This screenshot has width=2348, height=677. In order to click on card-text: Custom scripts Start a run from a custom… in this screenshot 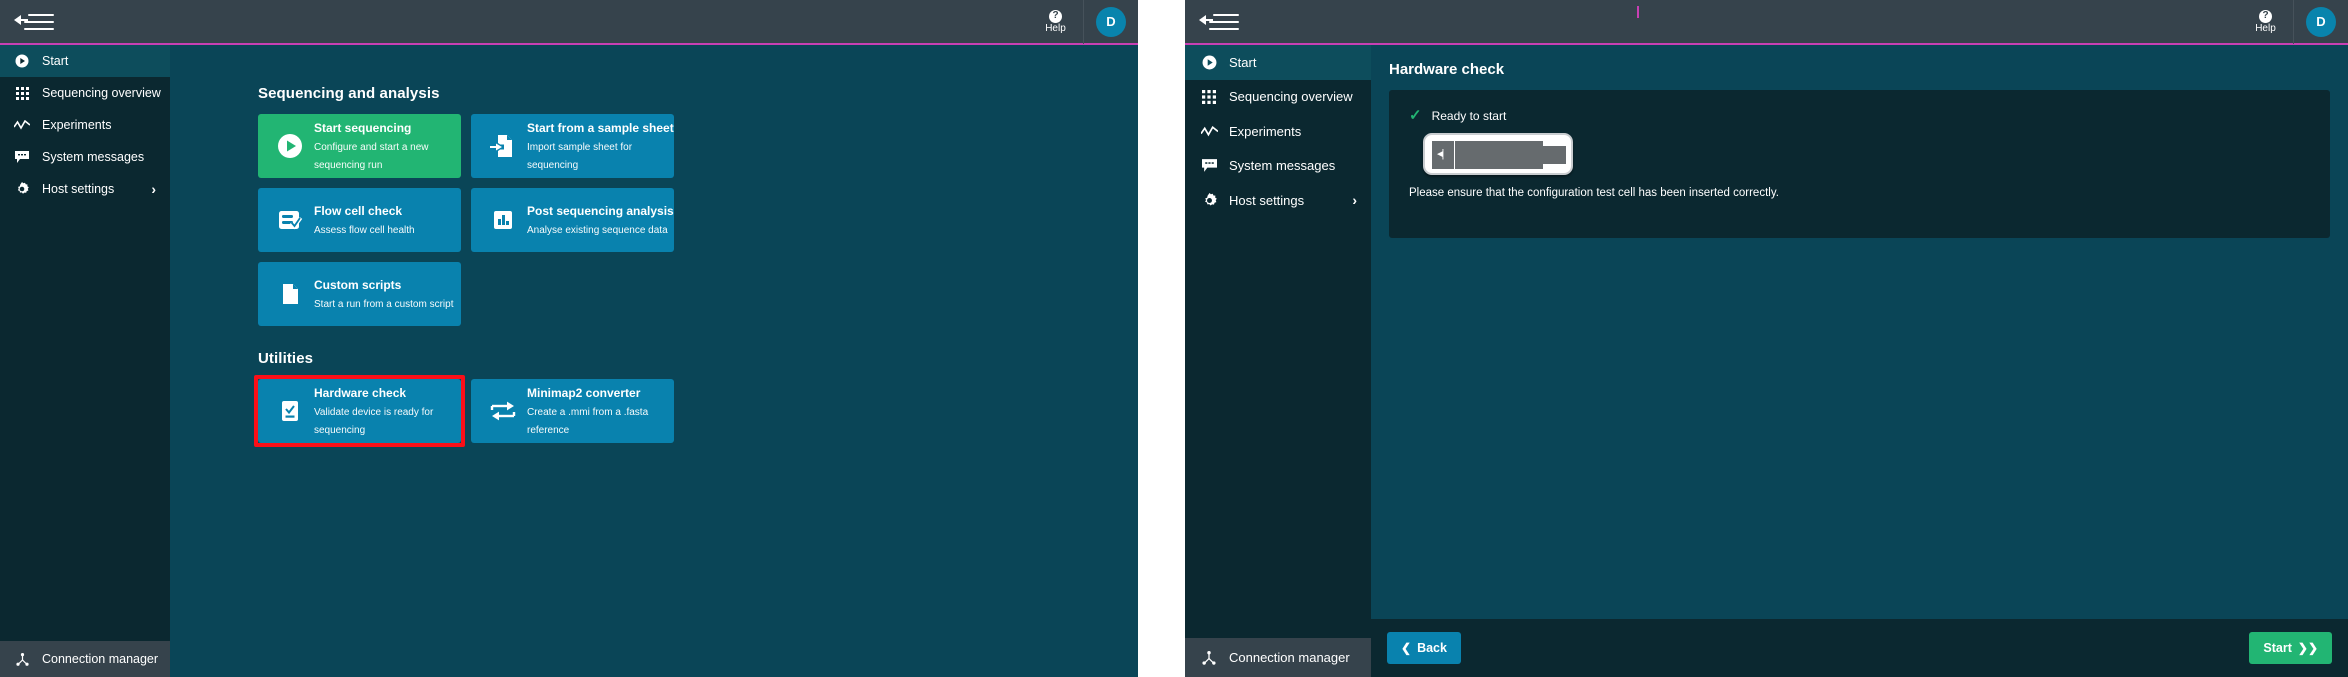, I will do `click(384, 294)`.